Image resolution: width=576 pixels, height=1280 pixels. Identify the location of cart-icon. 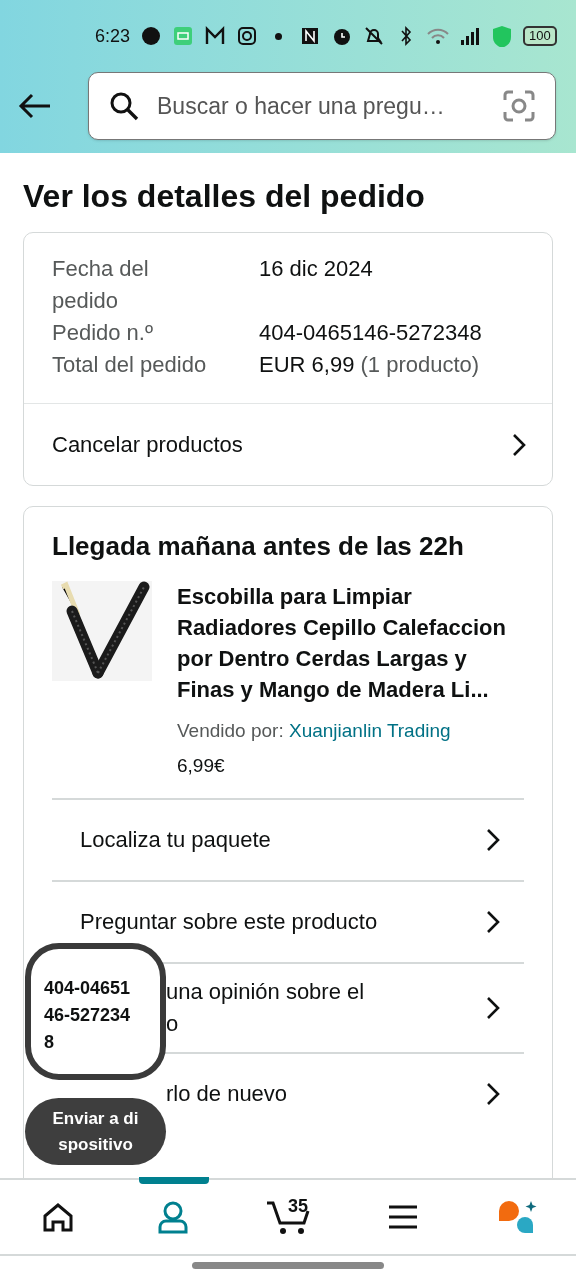
(287, 1217).